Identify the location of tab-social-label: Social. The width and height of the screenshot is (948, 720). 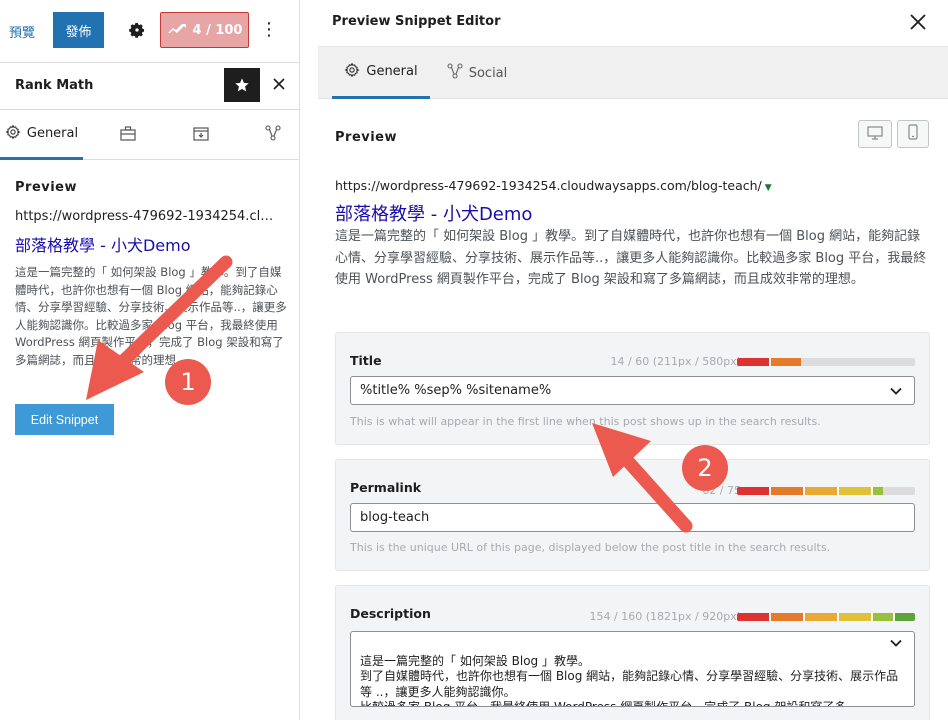
(488, 73).